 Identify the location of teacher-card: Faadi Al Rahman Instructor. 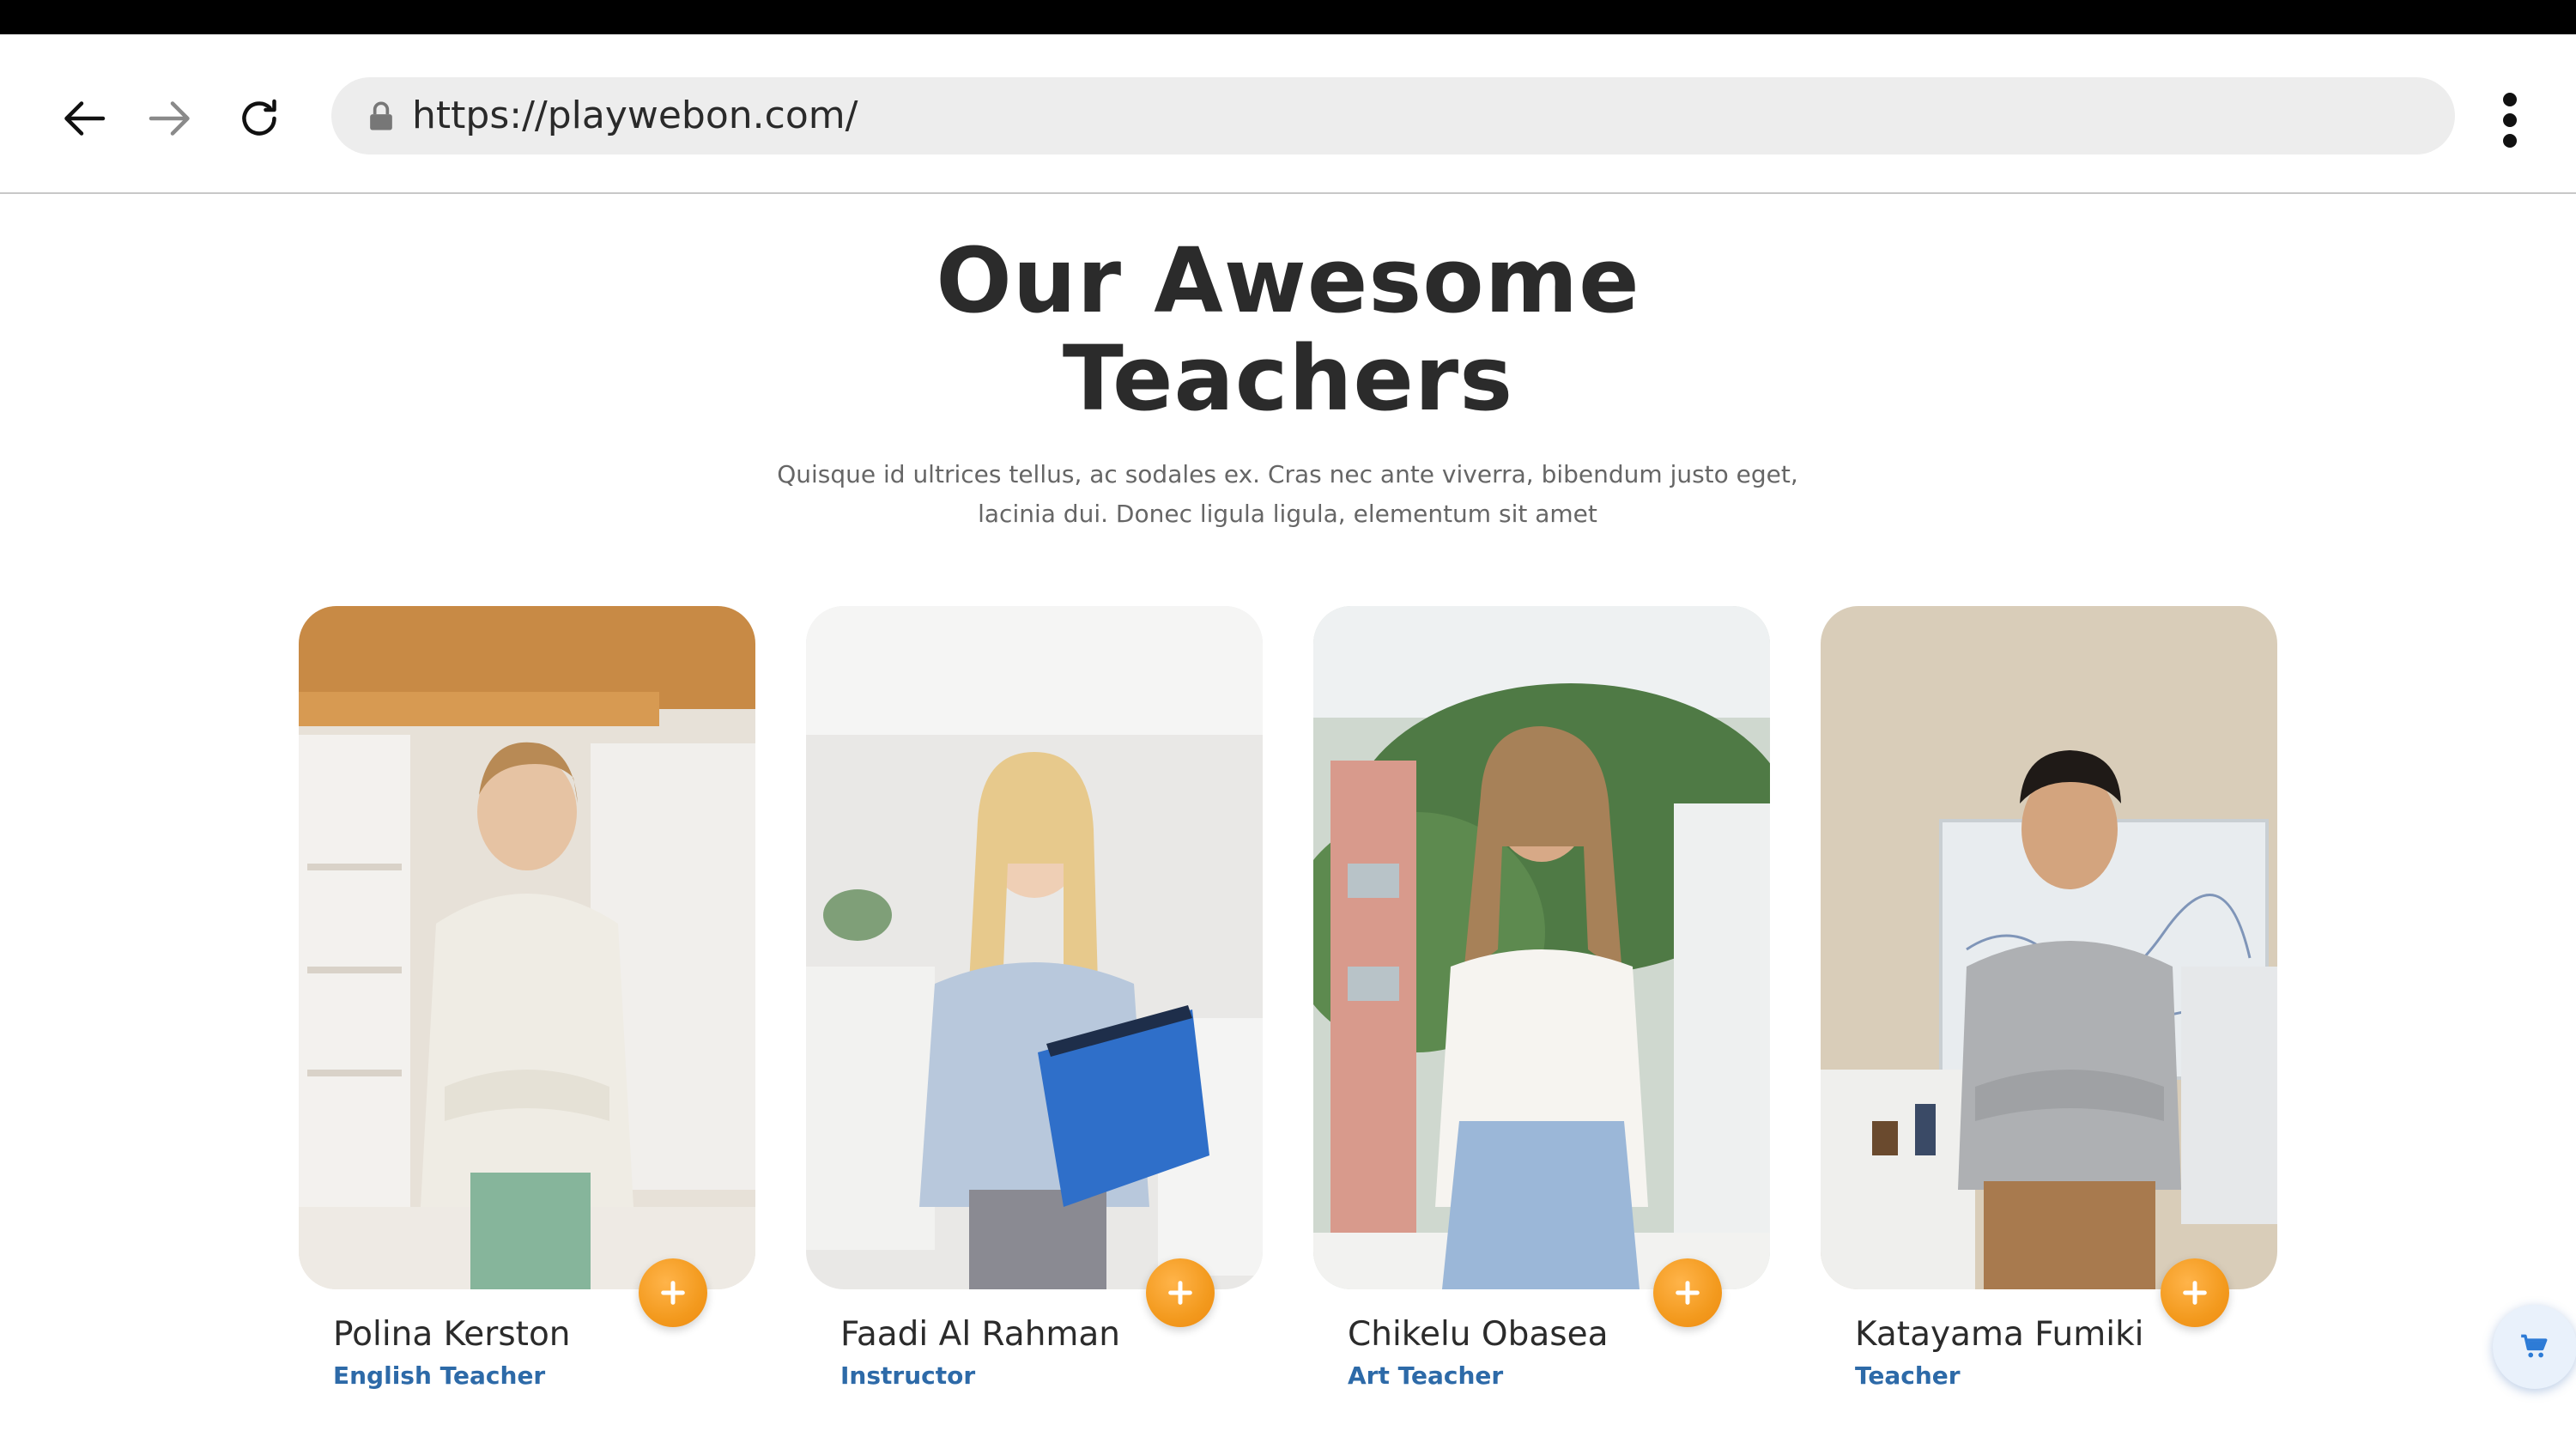
(1034, 998).